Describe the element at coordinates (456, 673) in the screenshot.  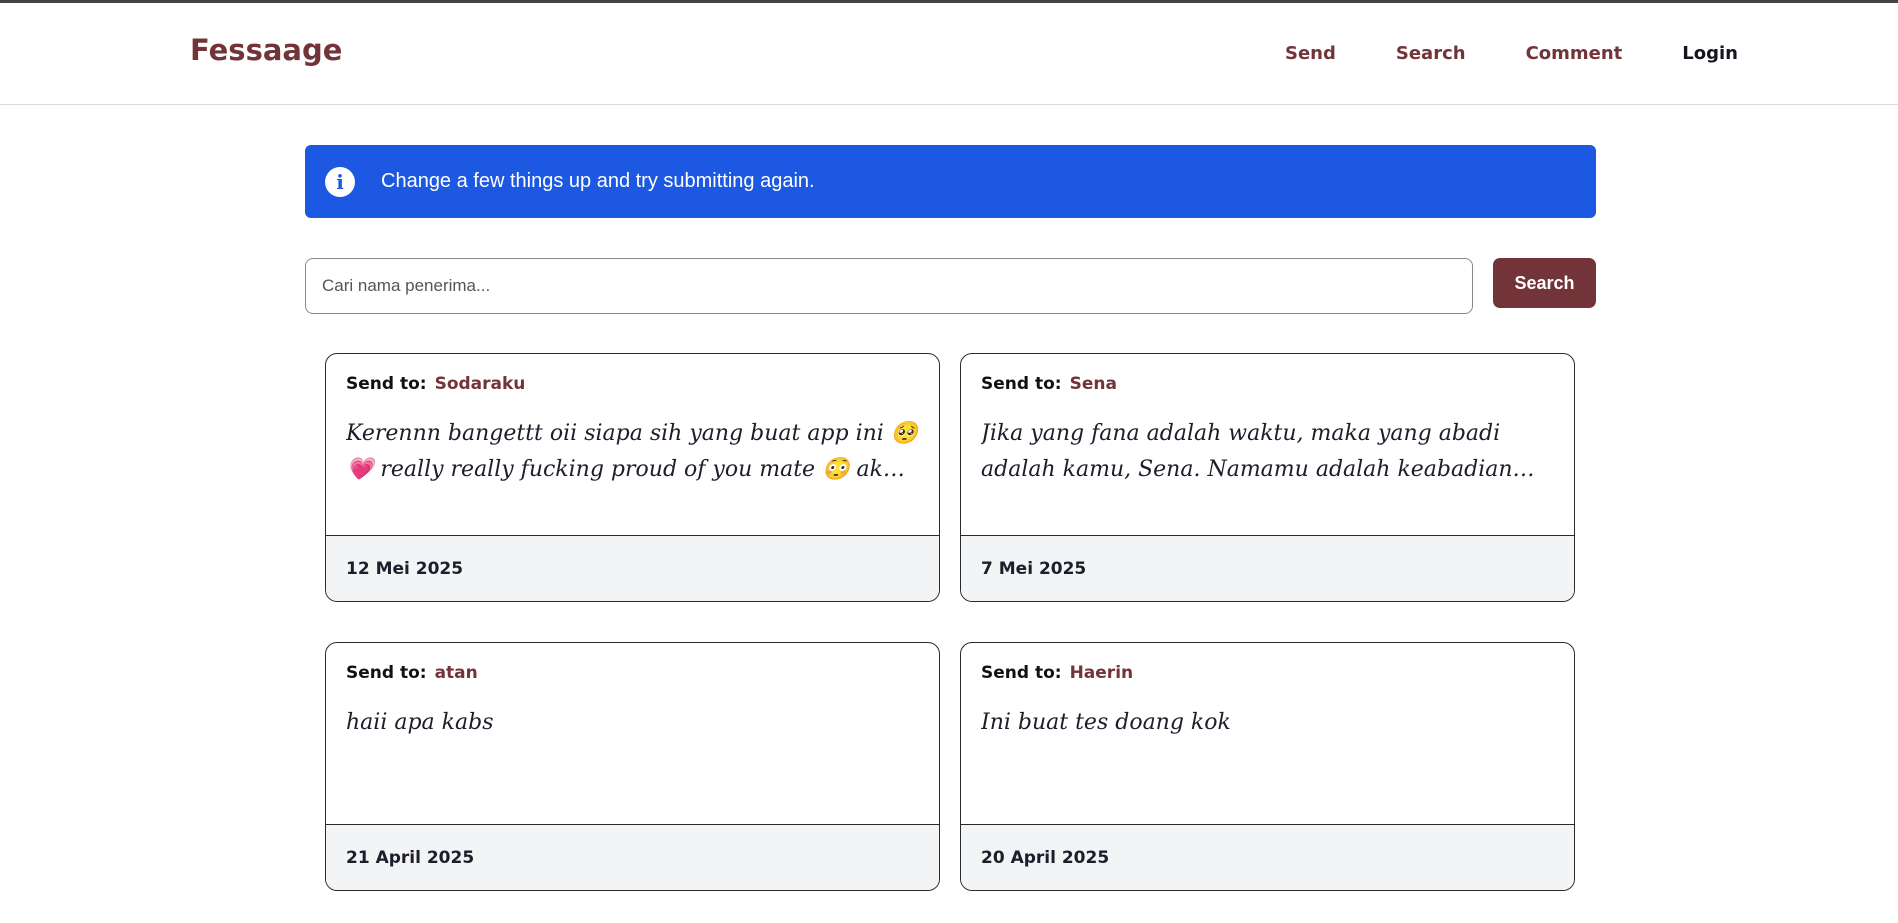
I see `recipient-name: atan` at that location.